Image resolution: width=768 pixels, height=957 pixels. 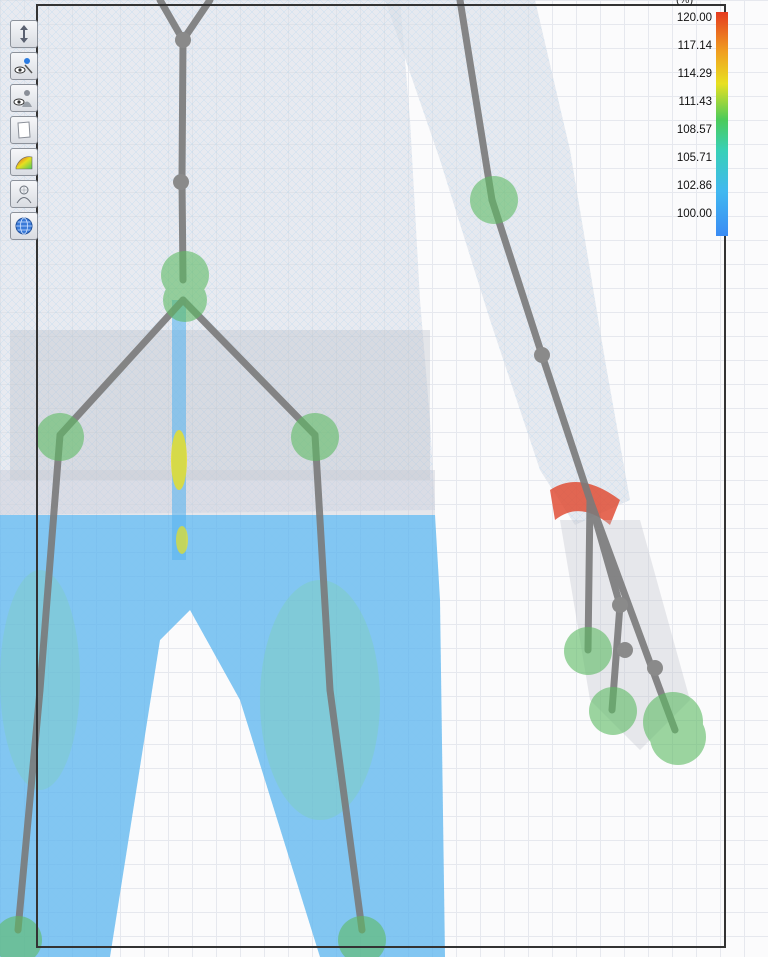 What do you see at coordinates (694, 130) in the screenshot?
I see `legend-tick: 108.57` at bounding box center [694, 130].